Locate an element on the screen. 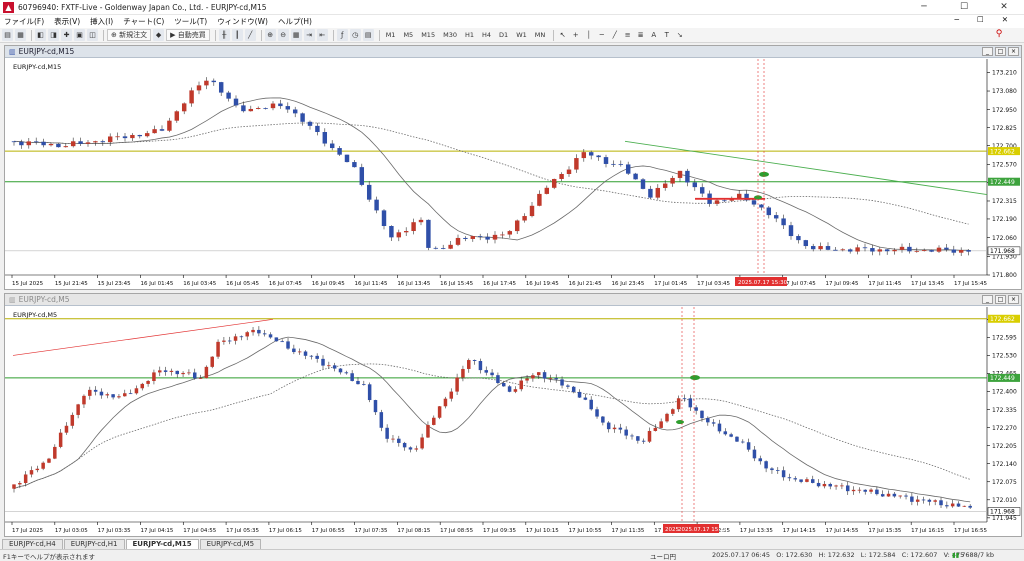  price-tick-label: 171.945 is located at coordinates (1004, 518).